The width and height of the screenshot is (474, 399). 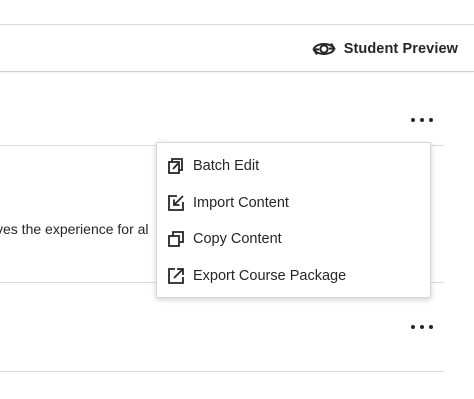 I want to click on menu-item-label: Copy Content, so click(x=237, y=239).